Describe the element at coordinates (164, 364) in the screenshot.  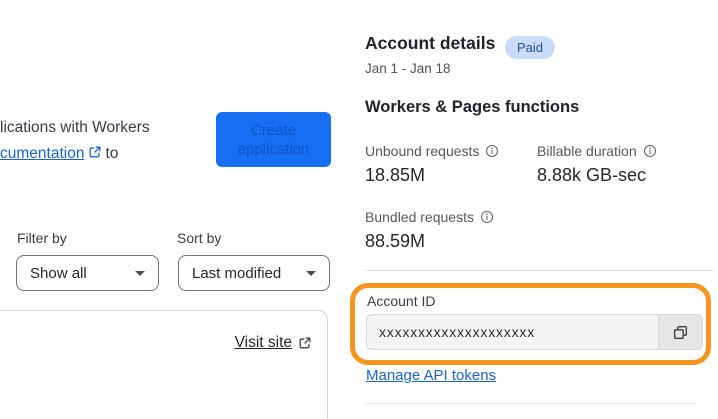
I see `project-card: Visit site` at that location.